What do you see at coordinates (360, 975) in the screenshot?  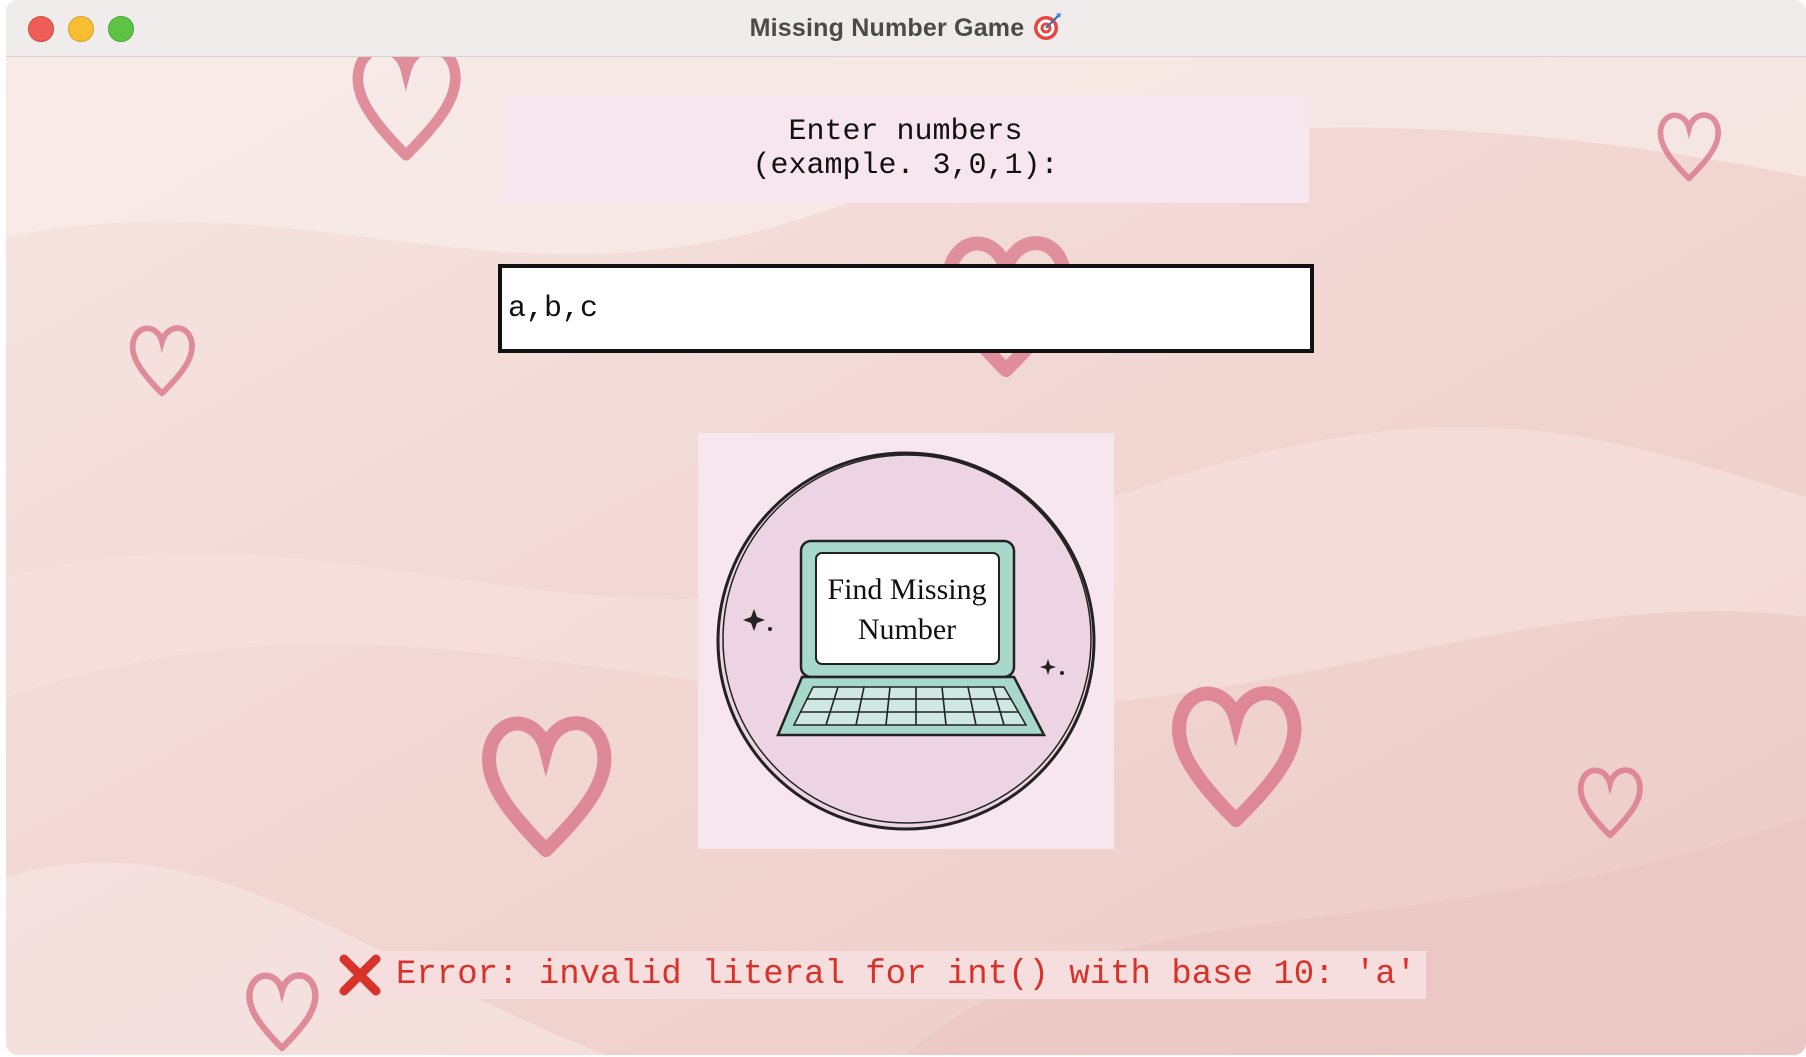 I see `cross-mark-icon` at bounding box center [360, 975].